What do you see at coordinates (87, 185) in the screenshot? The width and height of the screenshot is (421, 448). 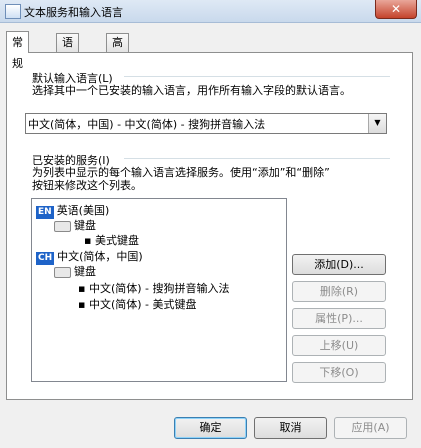 I see `description-line: 按钮来修改这个列表。` at bounding box center [87, 185].